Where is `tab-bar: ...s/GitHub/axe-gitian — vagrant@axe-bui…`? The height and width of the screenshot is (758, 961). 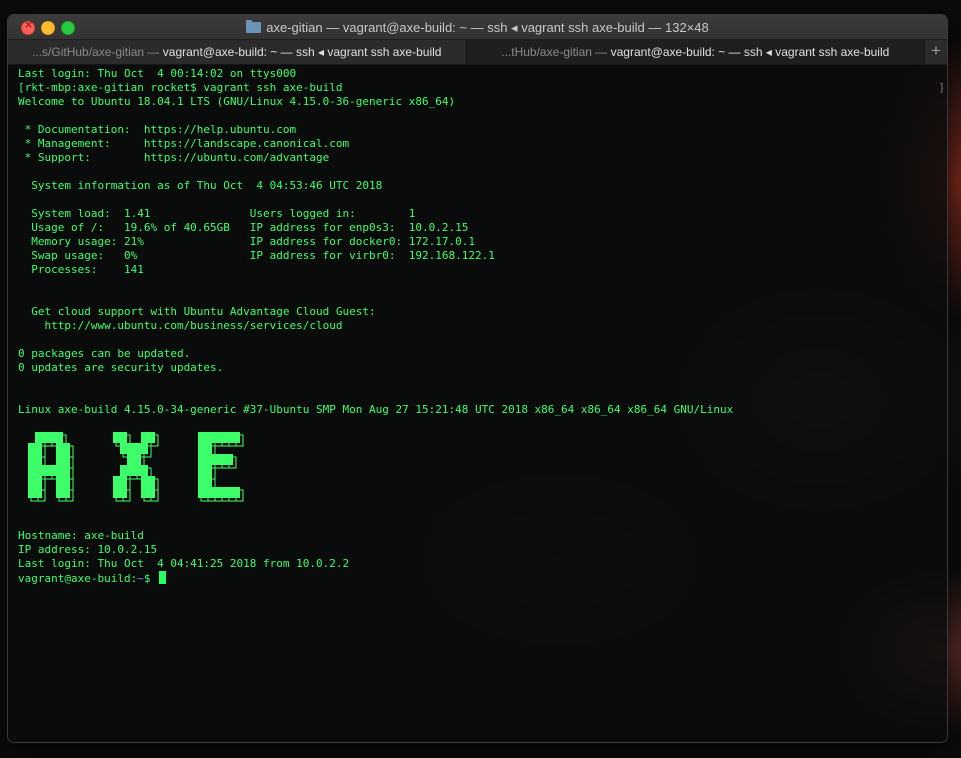 tab-bar: ...s/GitHub/axe-gitian — vagrant@axe-bui… is located at coordinates (477, 52).